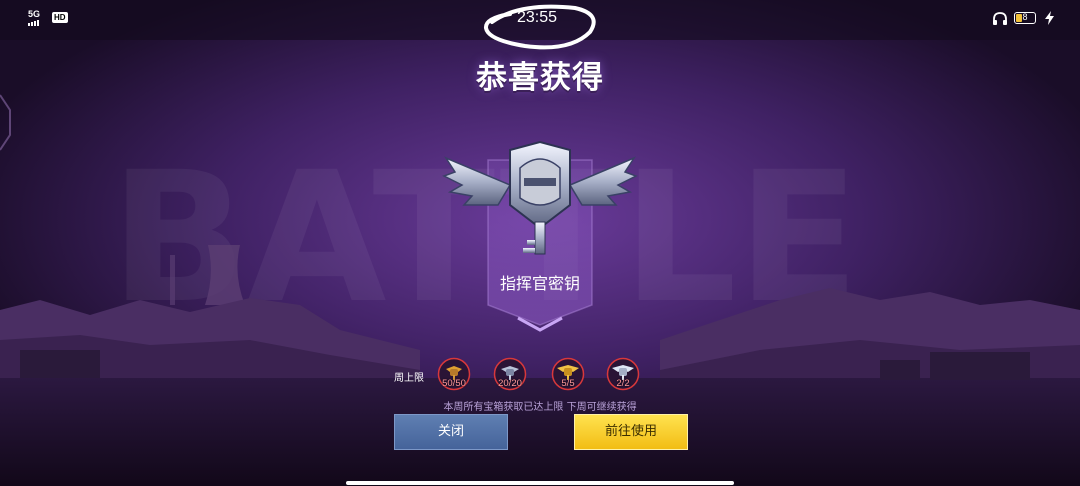  I want to click on battery-icon: 8, so click(1025, 18).